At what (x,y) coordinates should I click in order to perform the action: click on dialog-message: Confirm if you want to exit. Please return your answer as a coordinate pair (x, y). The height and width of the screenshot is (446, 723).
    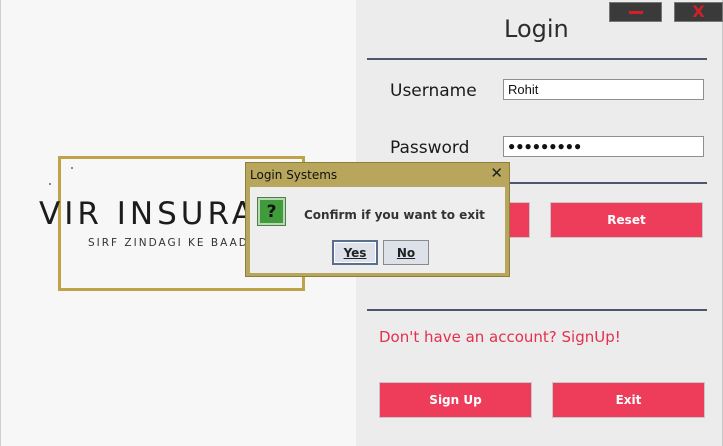
    Looking at the image, I should click on (394, 215).